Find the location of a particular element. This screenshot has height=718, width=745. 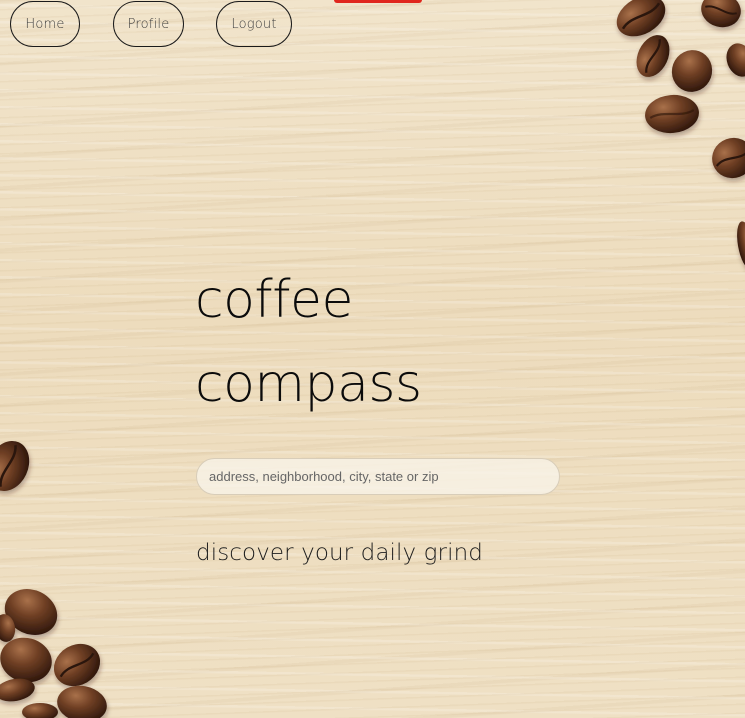

hero-section: coffee compass is located at coordinates (308, 342).